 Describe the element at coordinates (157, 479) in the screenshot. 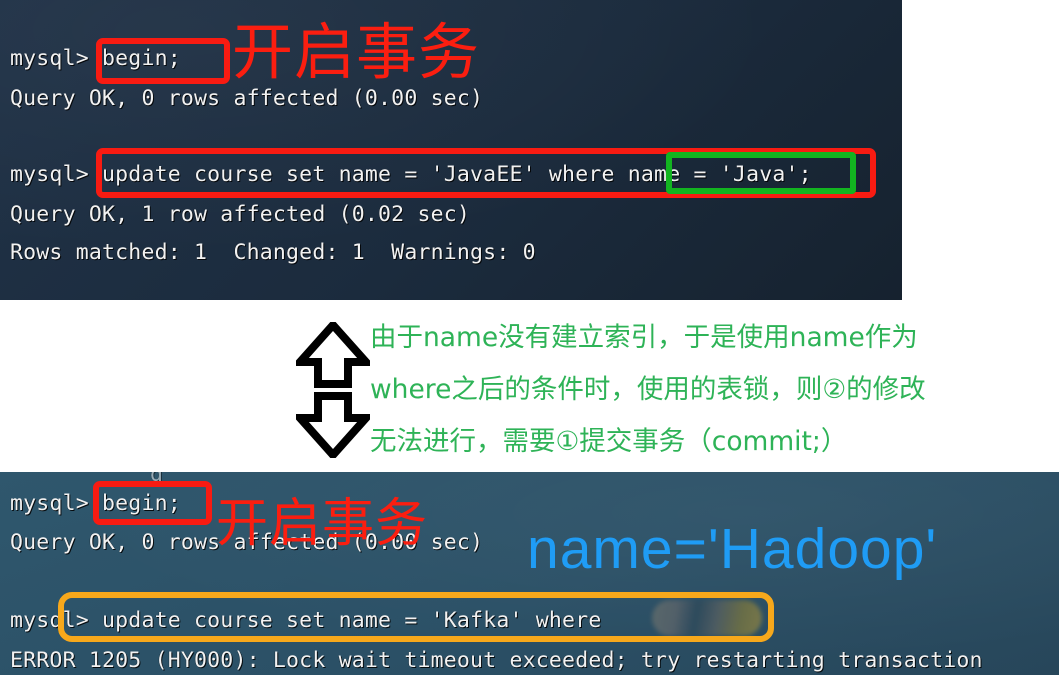

I see `terminal-line-clipped: g` at that location.